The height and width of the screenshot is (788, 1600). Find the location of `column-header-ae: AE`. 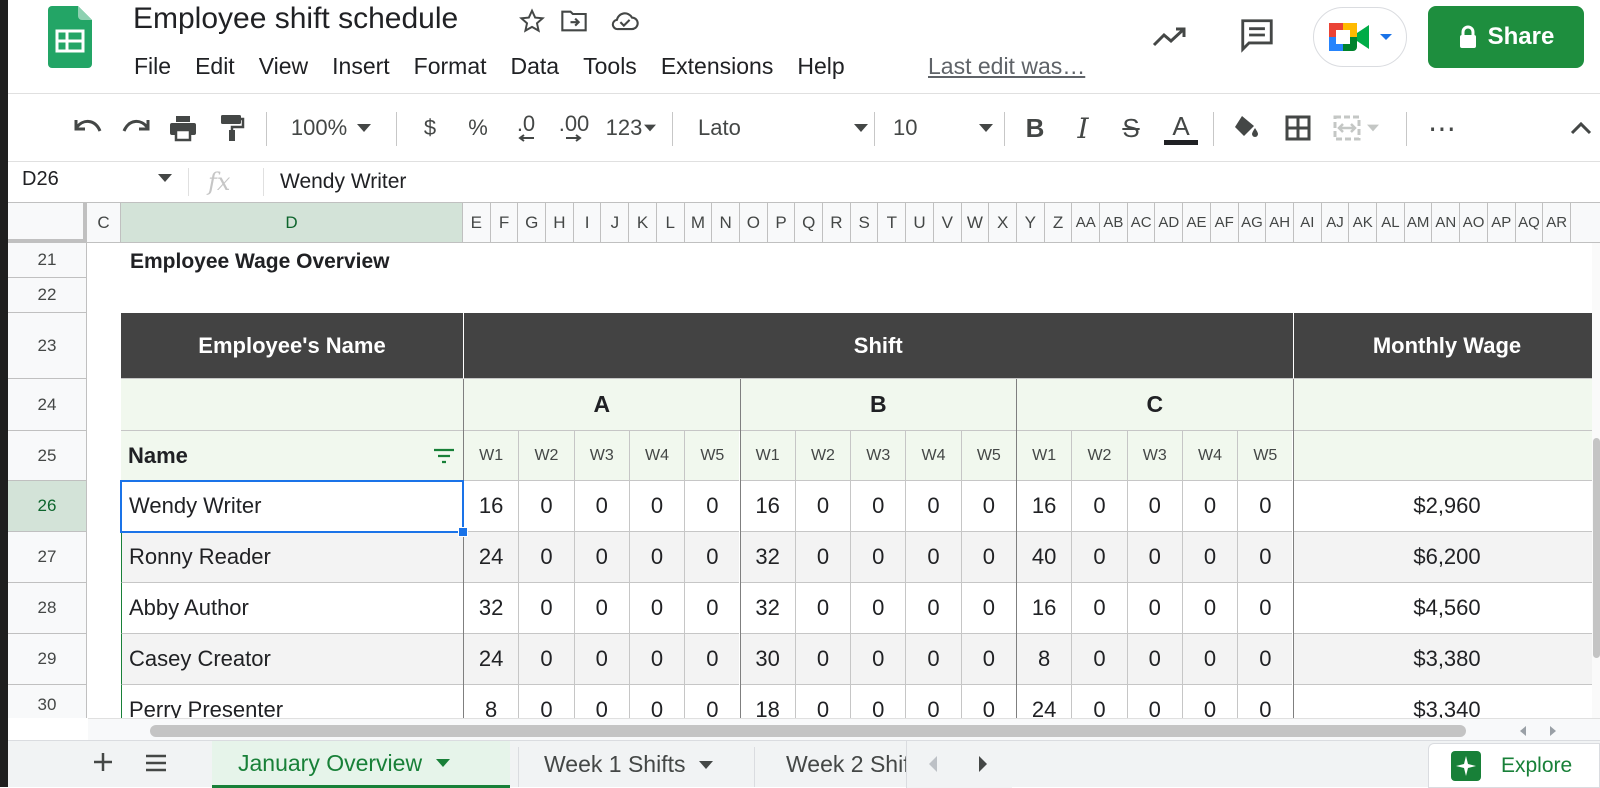

column-header-ae: AE is located at coordinates (1197, 222).